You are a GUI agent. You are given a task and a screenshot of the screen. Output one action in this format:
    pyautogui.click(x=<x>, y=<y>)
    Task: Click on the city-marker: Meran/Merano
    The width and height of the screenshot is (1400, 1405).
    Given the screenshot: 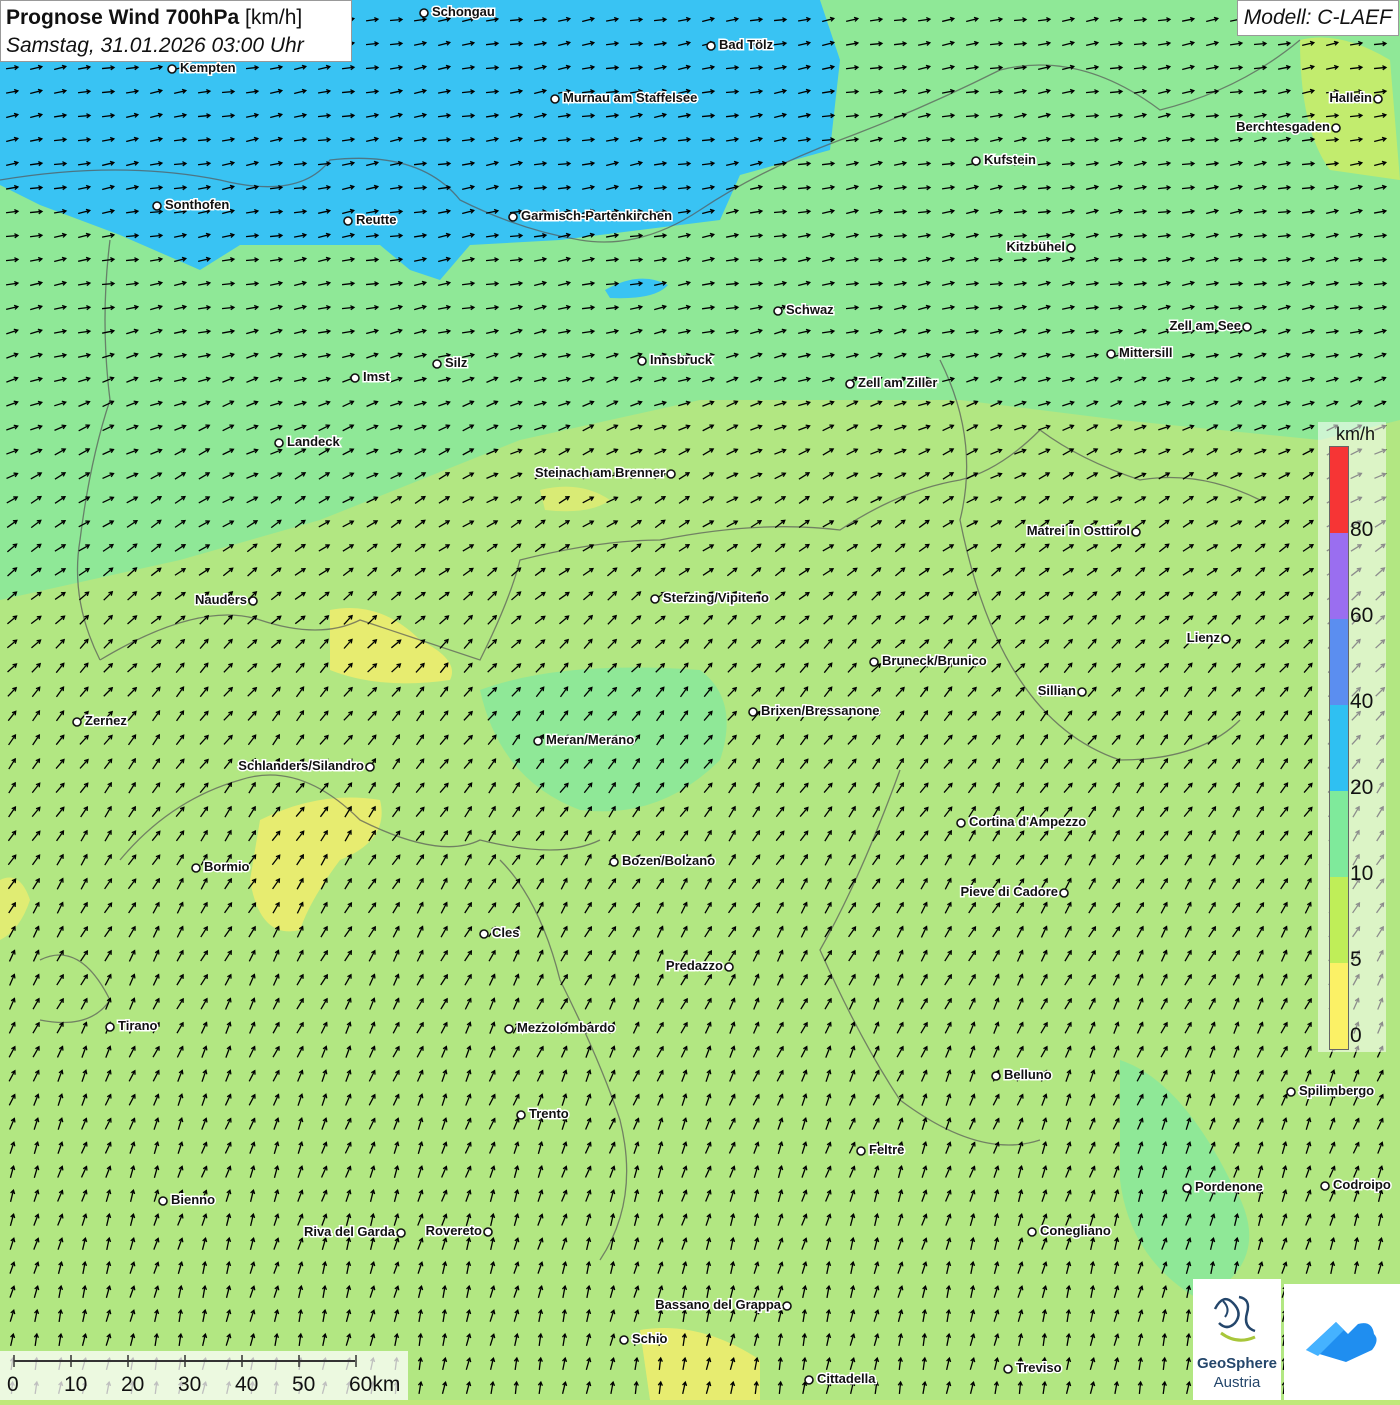 What is the action you would take?
    pyautogui.click(x=584, y=739)
    